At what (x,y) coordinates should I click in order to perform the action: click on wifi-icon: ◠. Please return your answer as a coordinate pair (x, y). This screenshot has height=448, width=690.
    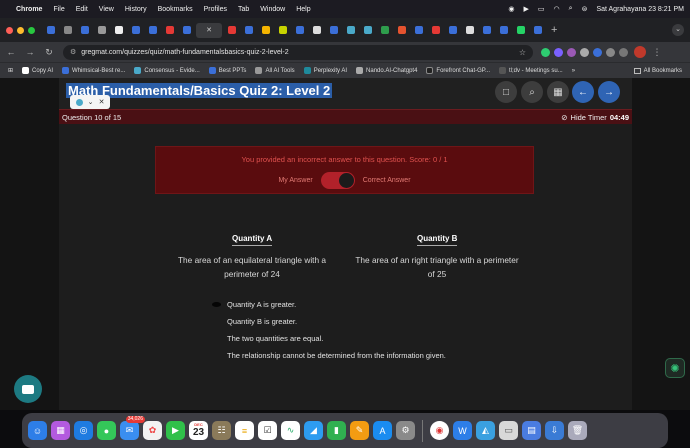
    Looking at the image, I should click on (557, 9).